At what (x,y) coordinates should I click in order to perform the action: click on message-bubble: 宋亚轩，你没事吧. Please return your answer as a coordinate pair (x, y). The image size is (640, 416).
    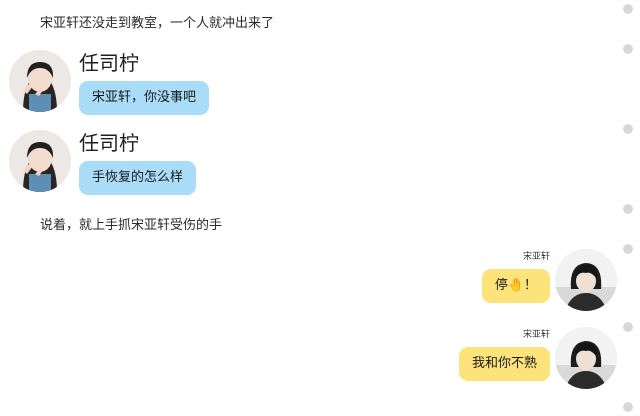
    Looking at the image, I should click on (144, 98).